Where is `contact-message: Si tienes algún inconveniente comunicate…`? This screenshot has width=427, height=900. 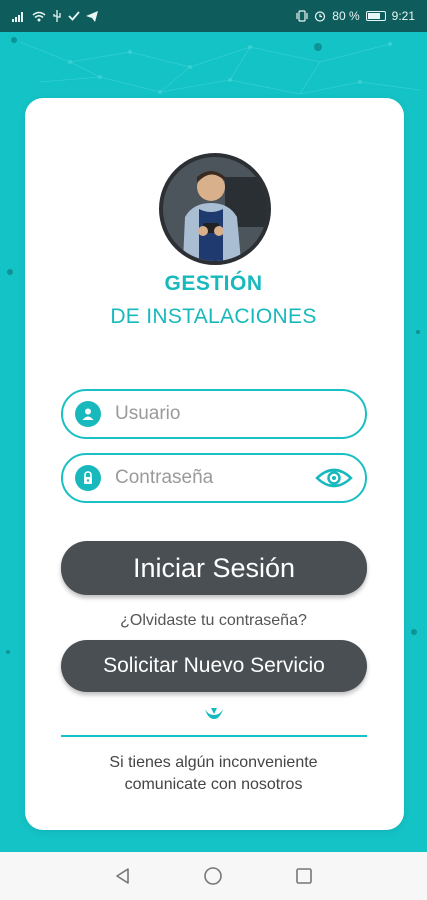 contact-message: Si tienes algún inconveniente comunicate… is located at coordinates (213, 774).